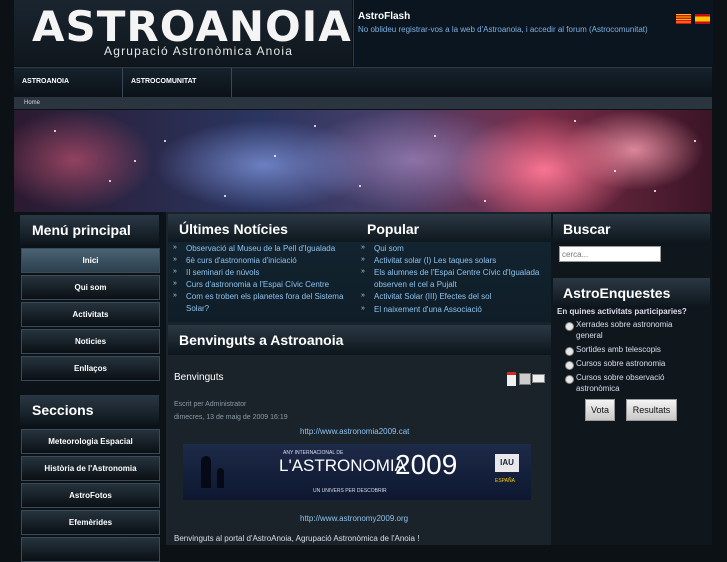 The height and width of the screenshot is (562, 727). What do you see at coordinates (505, 481) in the screenshot?
I see `banner-country: ESPAÑA` at bounding box center [505, 481].